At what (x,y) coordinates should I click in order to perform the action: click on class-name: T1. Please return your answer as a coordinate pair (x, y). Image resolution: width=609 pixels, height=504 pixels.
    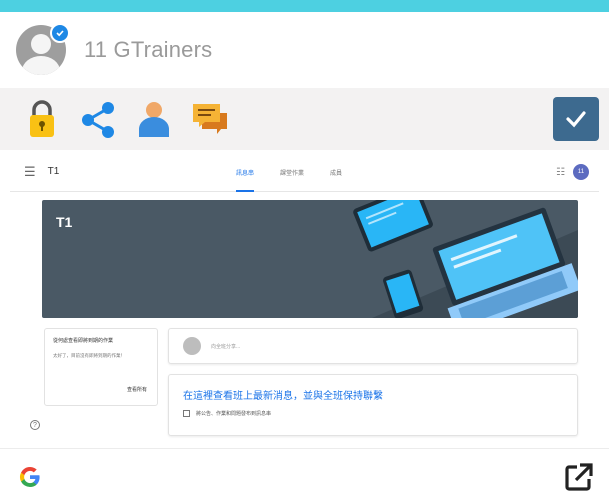
    Looking at the image, I should click on (53, 171).